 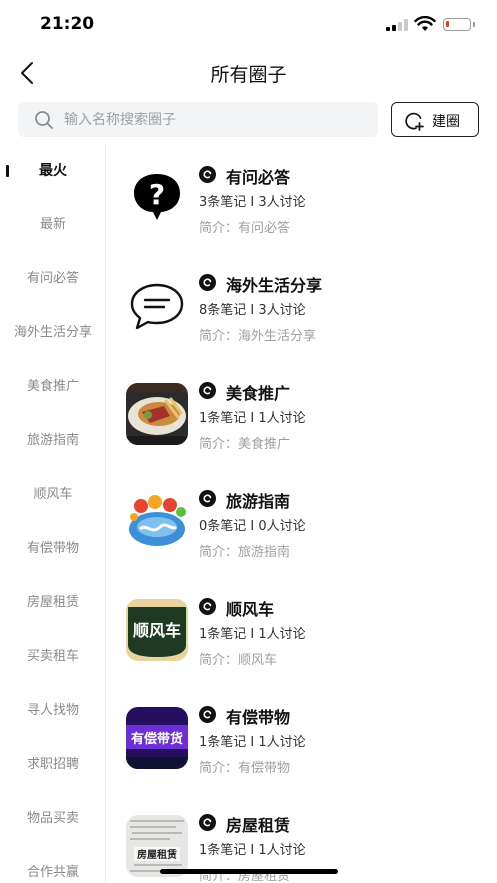 What do you see at coordinates (258, 501) in the screenshot?
I see `circle-name: 旅游指南` at bounding box center [258, 501].